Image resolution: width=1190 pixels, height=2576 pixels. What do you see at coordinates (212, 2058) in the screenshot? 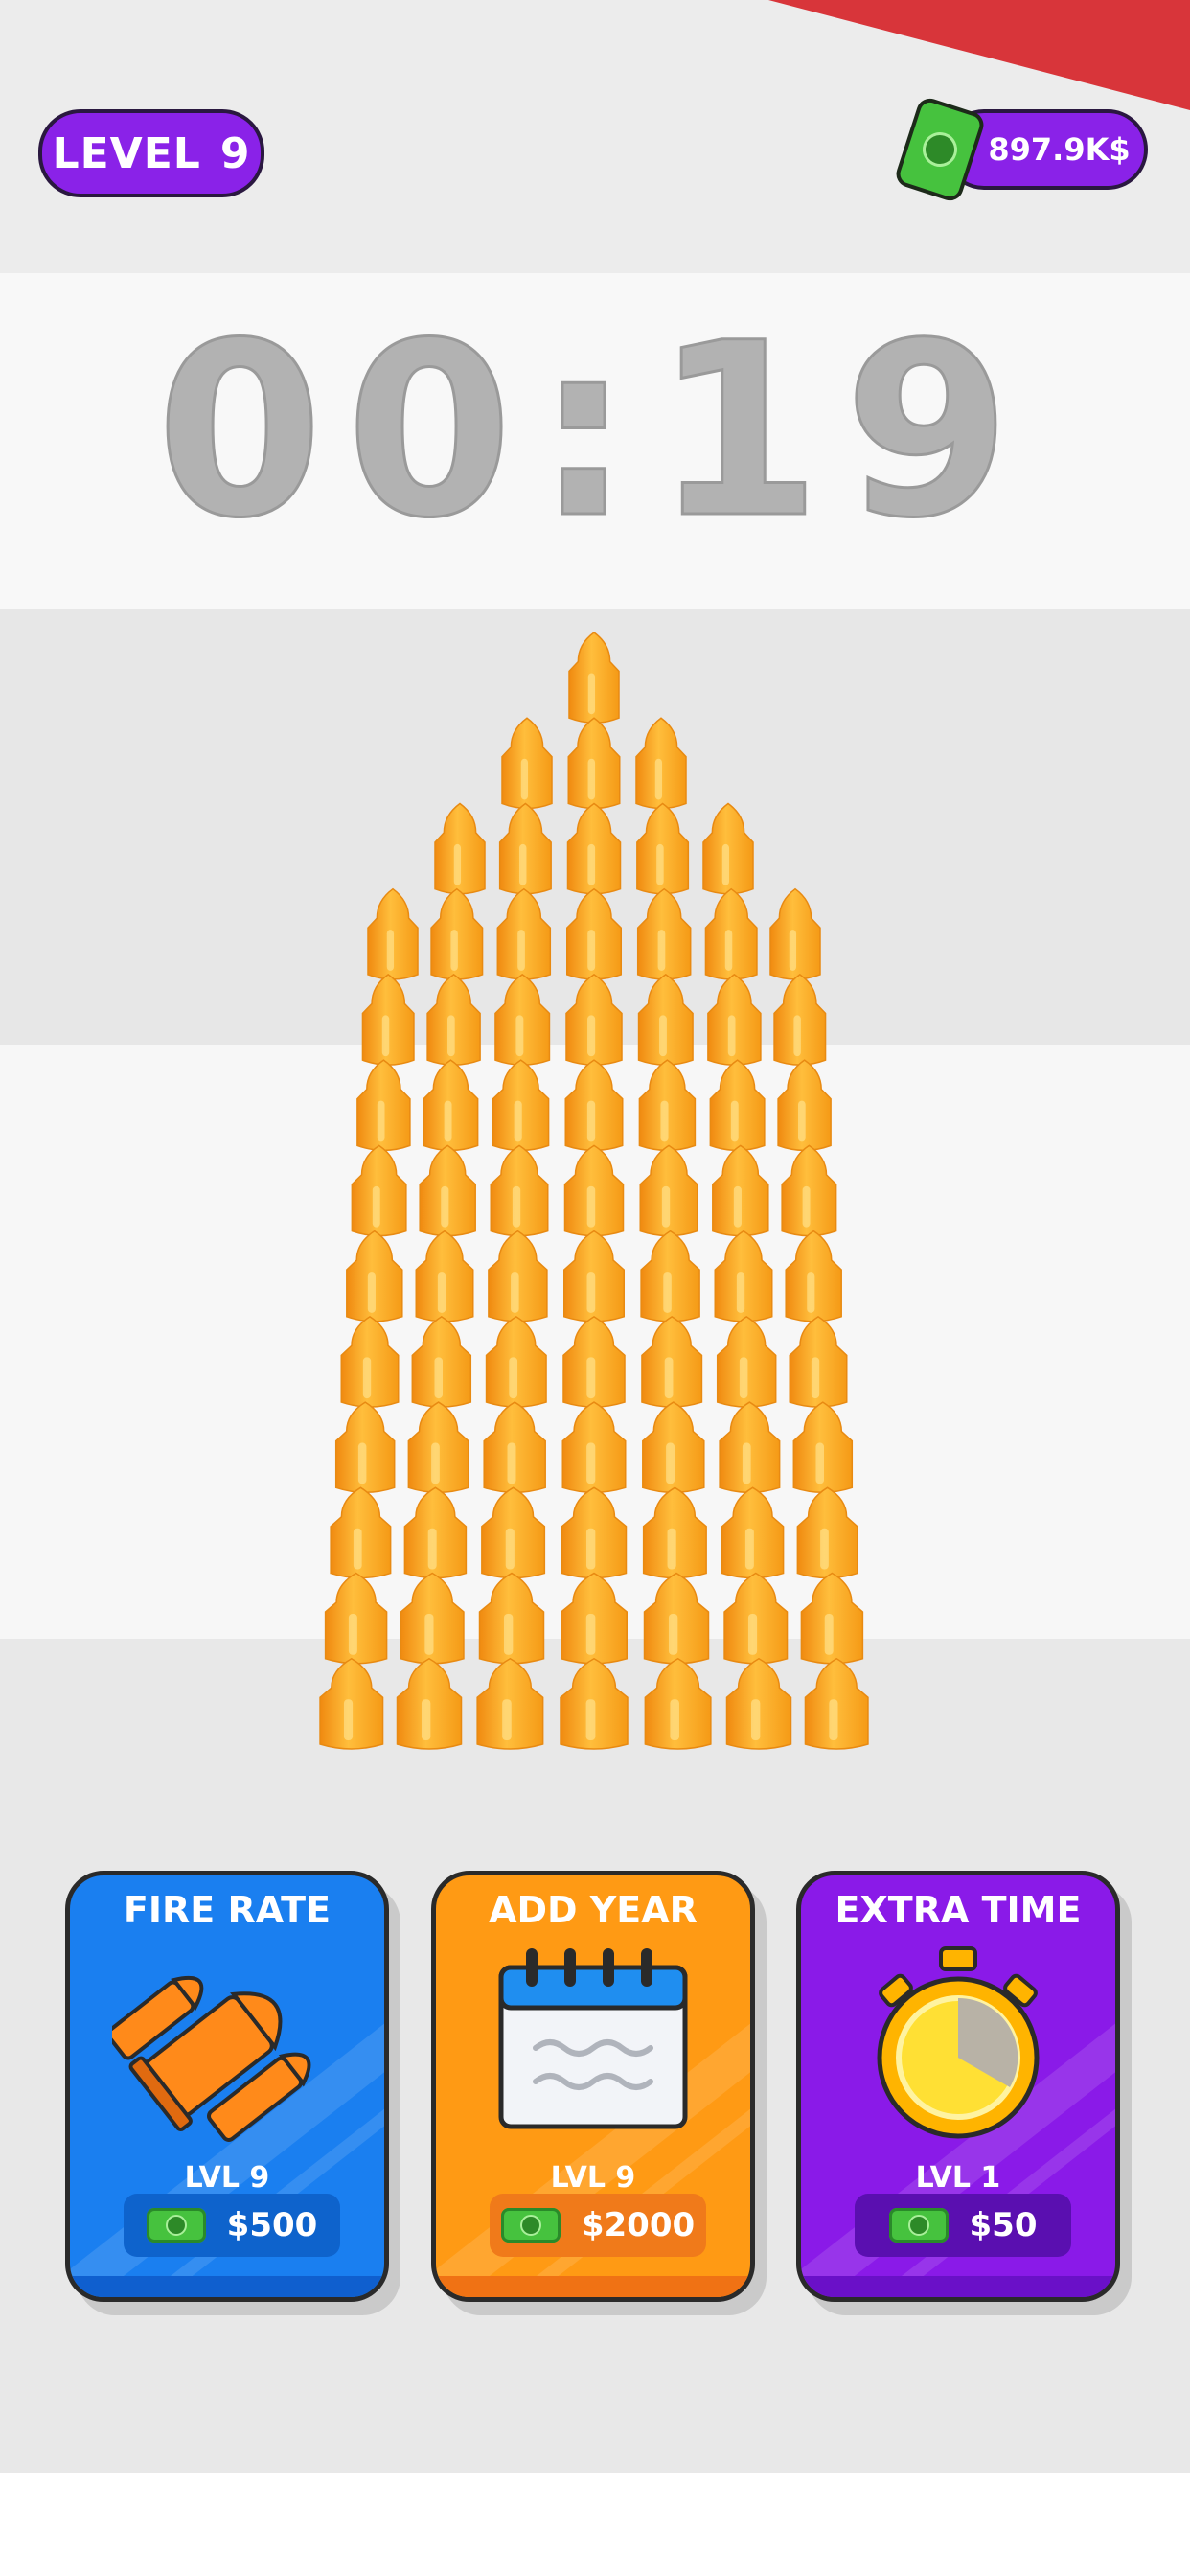
I see `bullets-icon` at bounding box center [212, 2058].